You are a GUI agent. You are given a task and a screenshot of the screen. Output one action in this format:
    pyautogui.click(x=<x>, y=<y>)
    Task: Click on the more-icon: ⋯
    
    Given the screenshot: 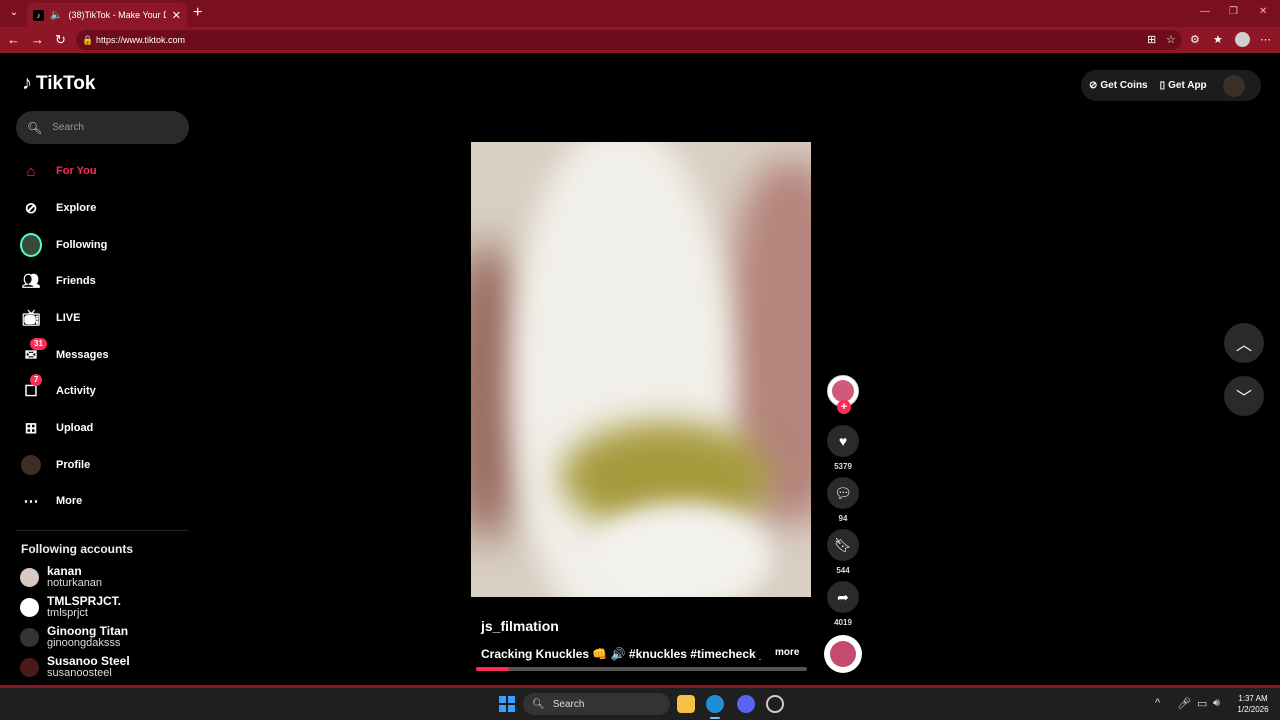 What is the action you would take?
    pyautogui.click(x=31, y=501)
    